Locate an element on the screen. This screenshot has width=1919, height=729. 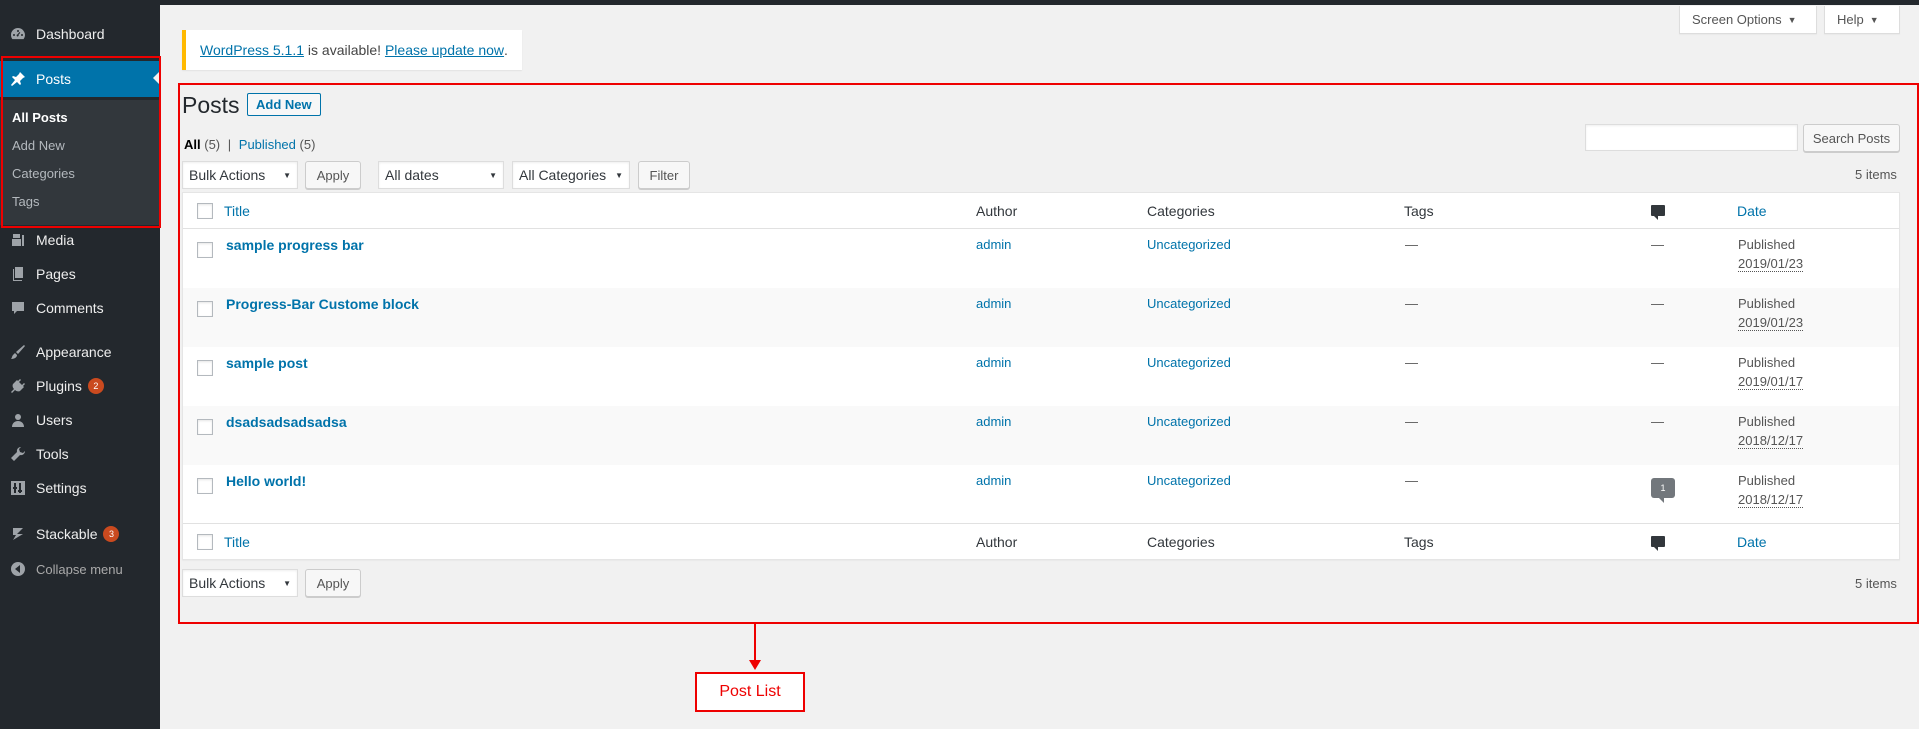
help-label: Help is located at coordinates (1850, 19).